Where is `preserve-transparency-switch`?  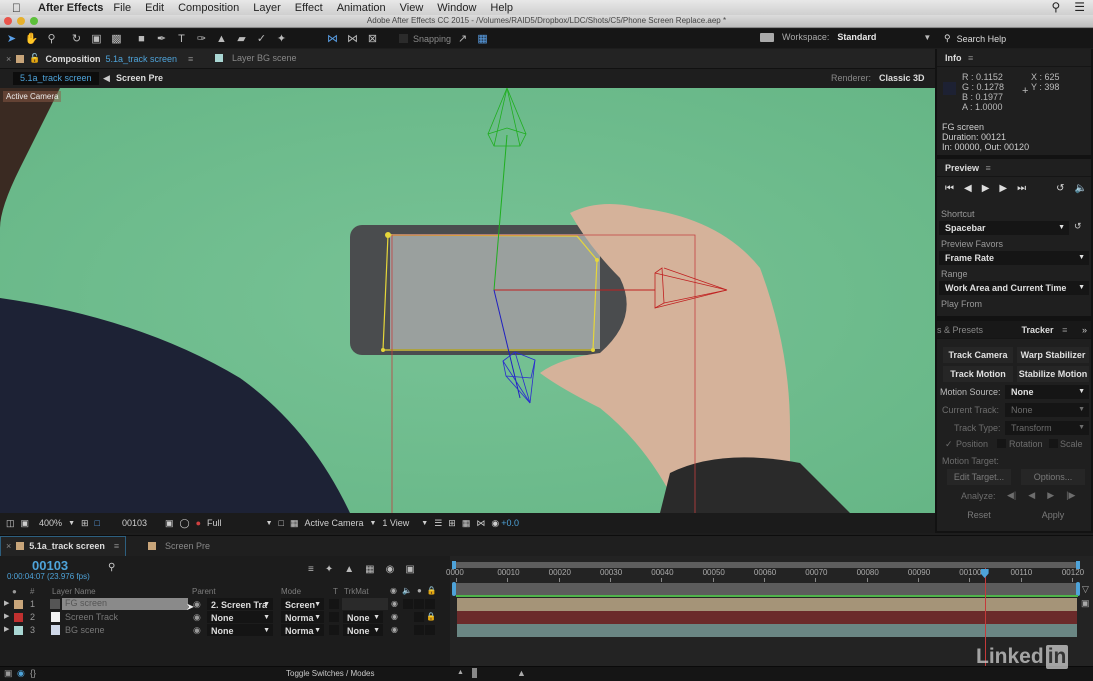 preserve-transparency-switch is located at coordinates (334, 617).